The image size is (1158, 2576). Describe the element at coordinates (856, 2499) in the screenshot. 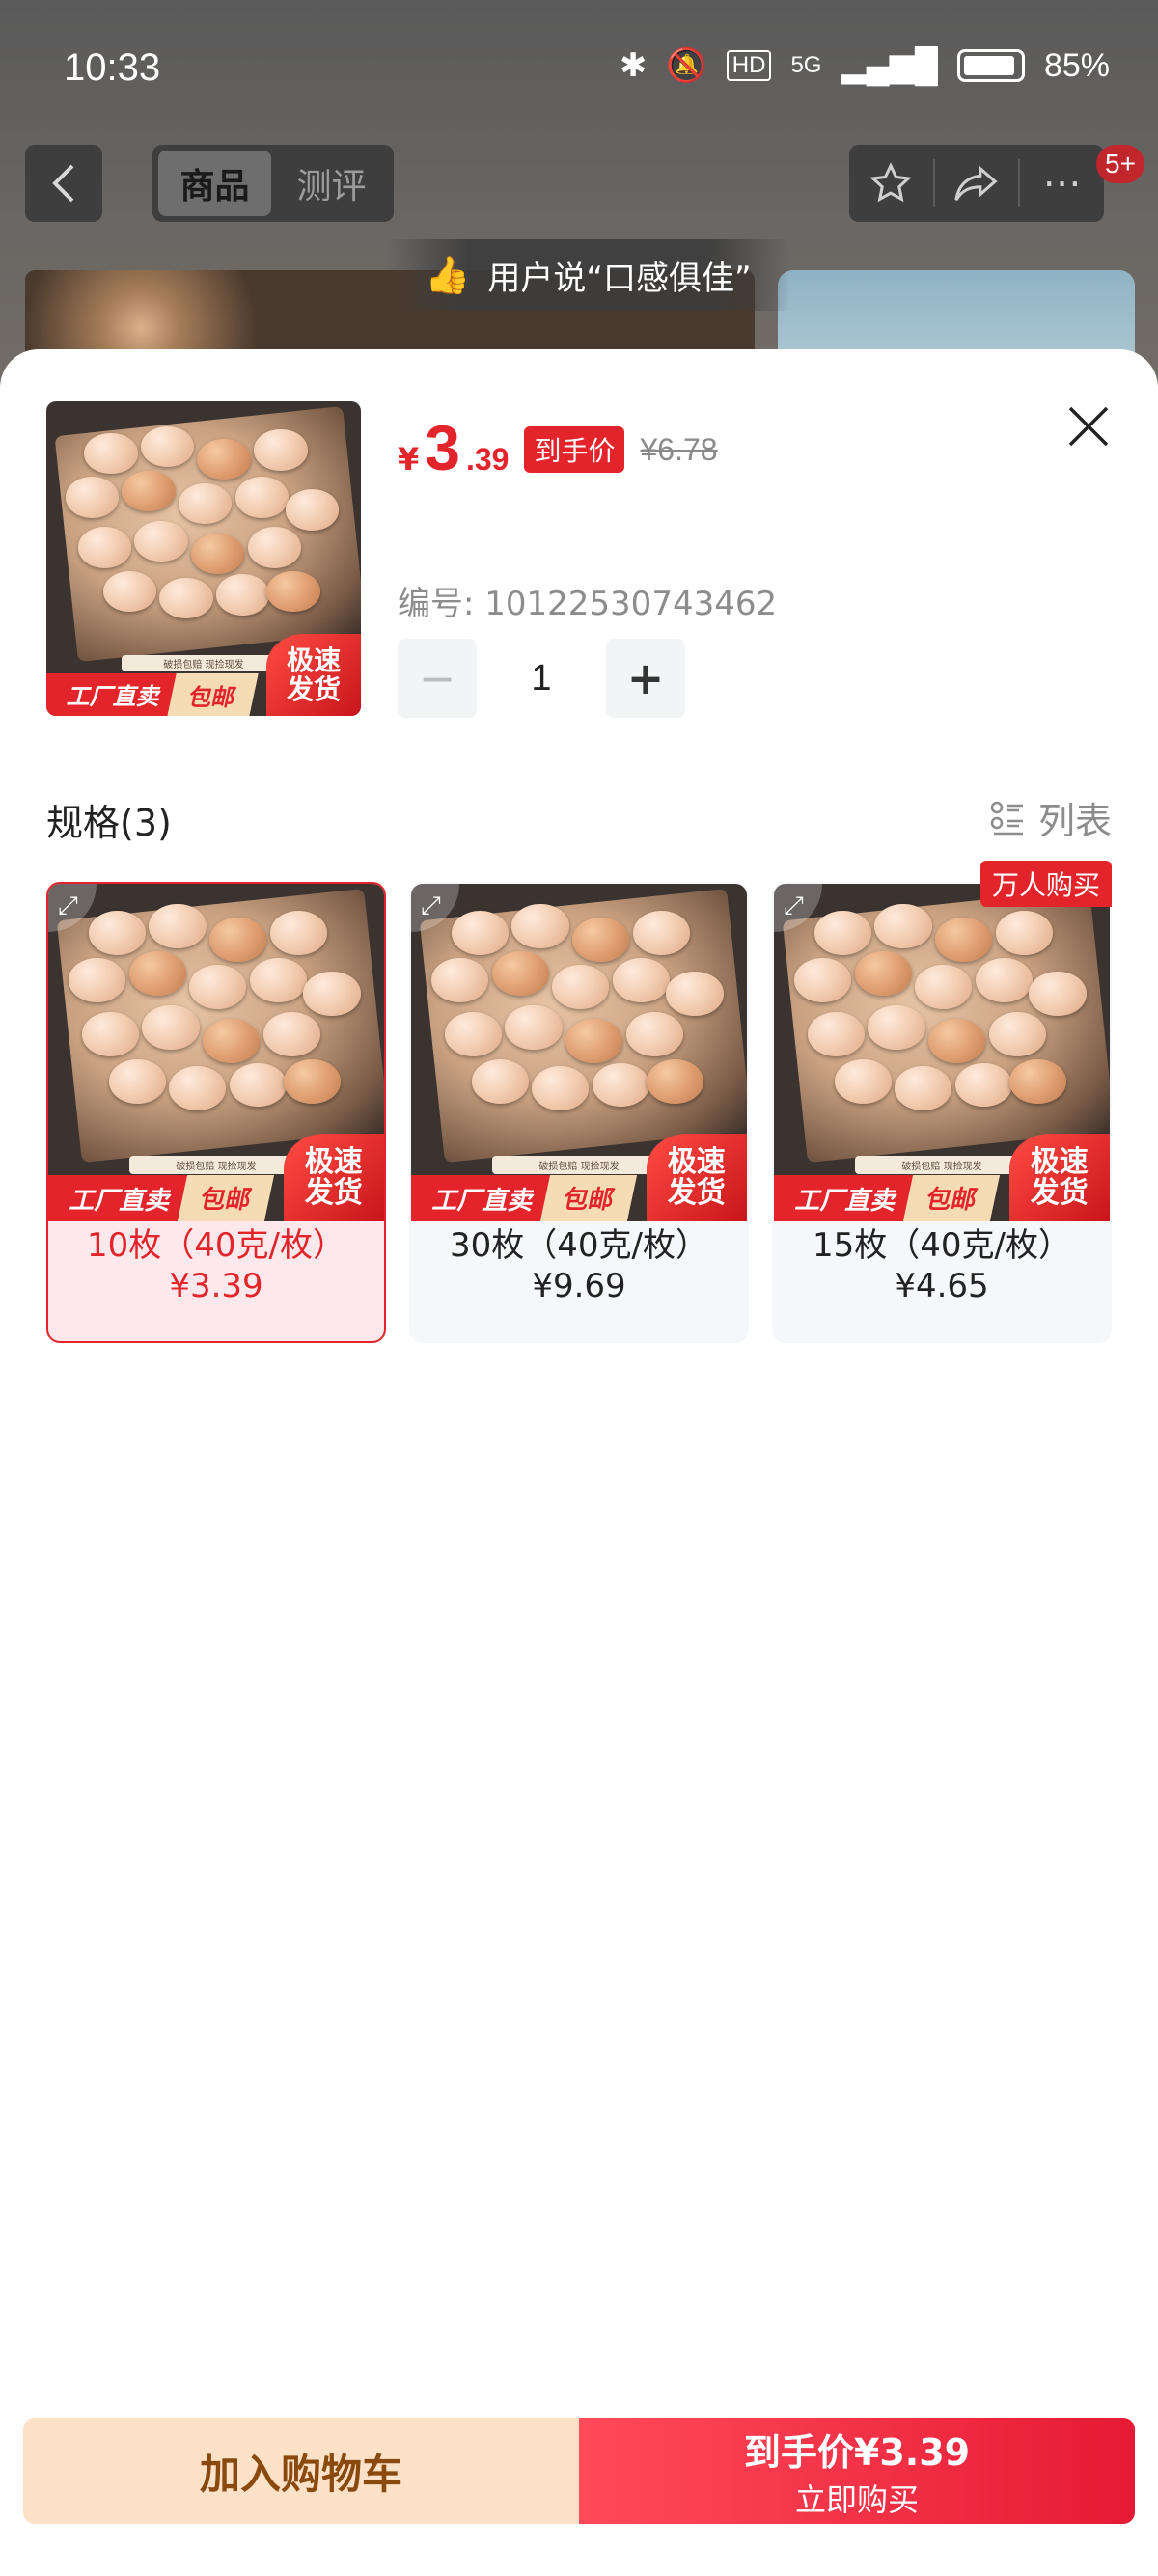

I see `buy-now-label: 立即购买` at that location.